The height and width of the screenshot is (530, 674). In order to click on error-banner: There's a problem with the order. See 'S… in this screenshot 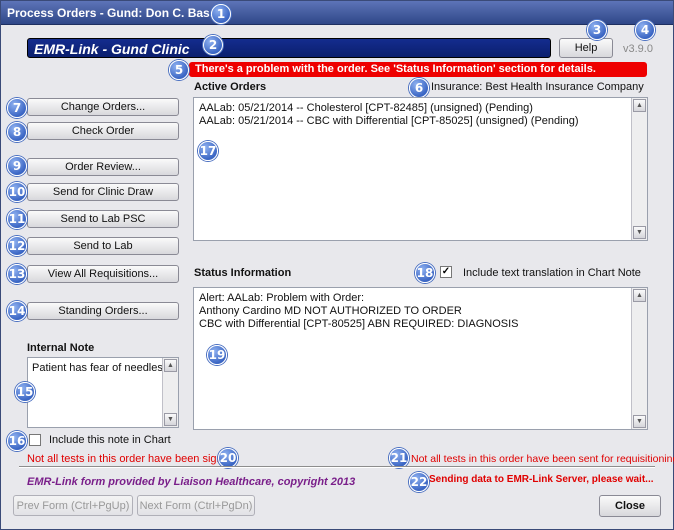, I will do `click(418, 69)`.